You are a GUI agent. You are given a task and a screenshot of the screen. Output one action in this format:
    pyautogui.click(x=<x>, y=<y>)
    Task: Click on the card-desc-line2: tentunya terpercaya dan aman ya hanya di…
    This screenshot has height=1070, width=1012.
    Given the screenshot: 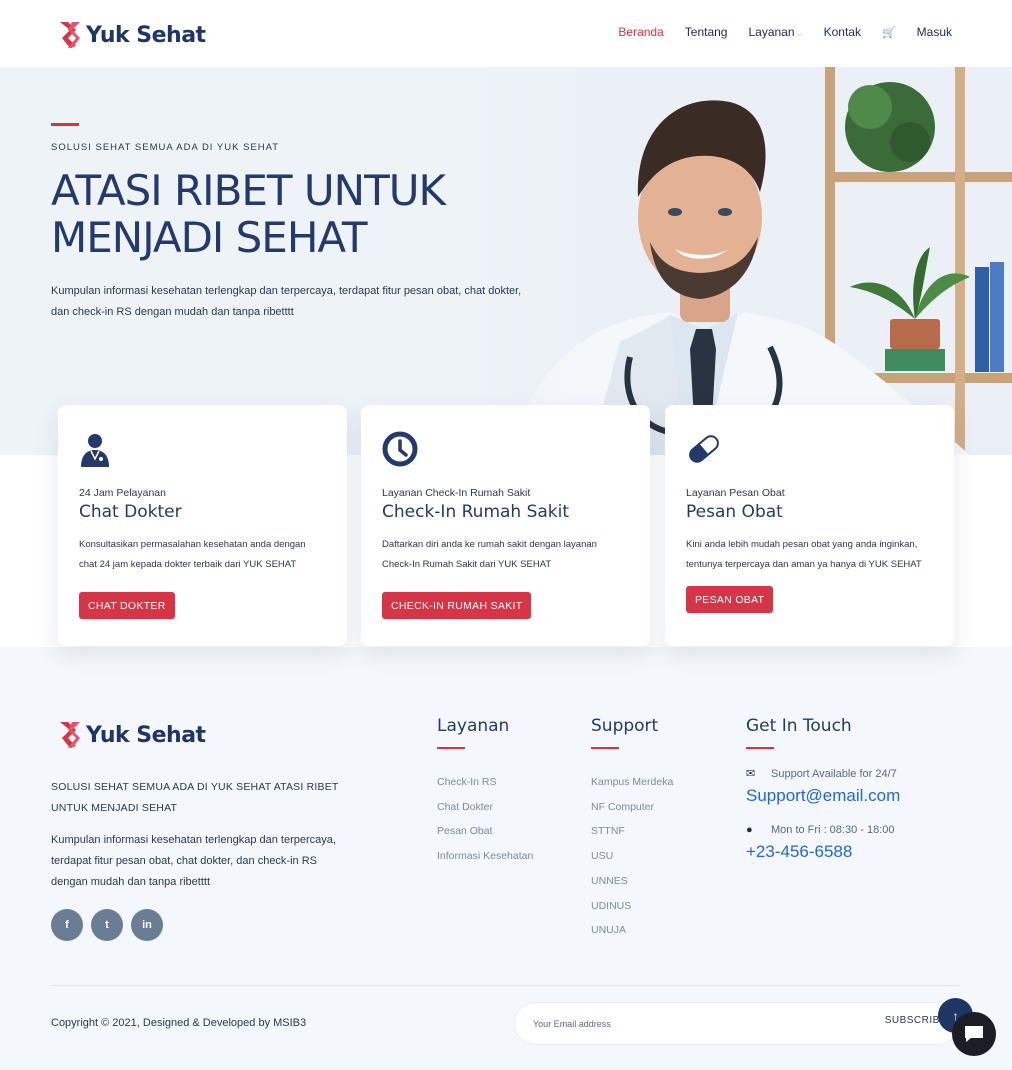 What is the action you would take?
    pyautogui.click(x=804, y=564)
    